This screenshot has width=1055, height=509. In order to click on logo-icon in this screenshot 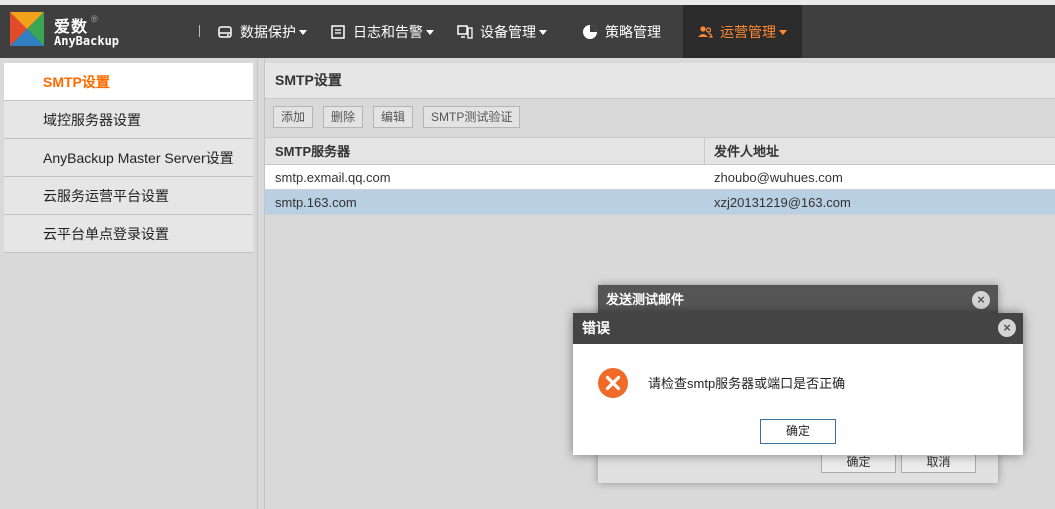, I will do `click(27, 29)`.